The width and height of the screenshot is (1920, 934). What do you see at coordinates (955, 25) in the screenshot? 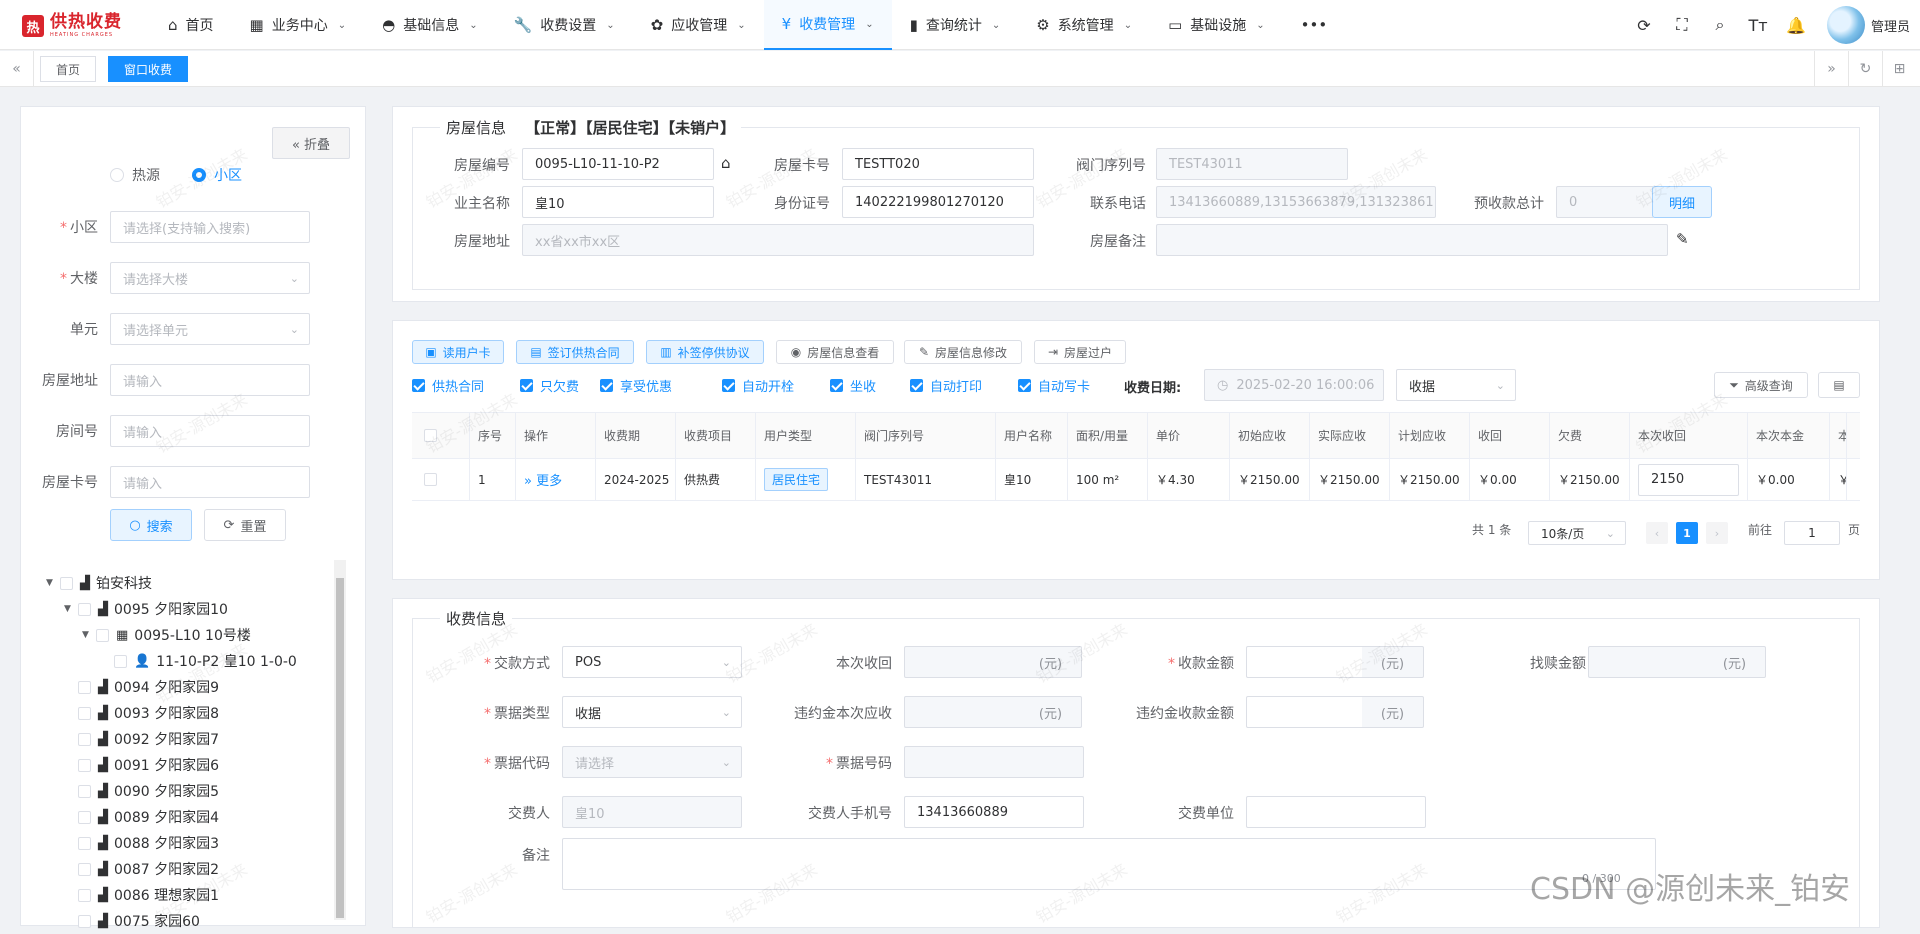
I see `nav-item-6: ▮ 查询统计 ⌄` at bounding box center [955, 25].